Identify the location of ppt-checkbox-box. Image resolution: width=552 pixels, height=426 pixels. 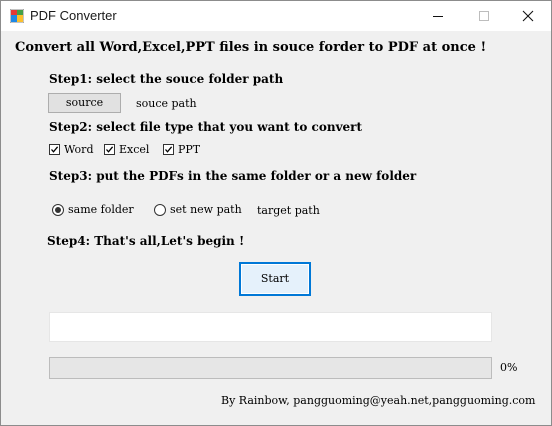
(168, 149).